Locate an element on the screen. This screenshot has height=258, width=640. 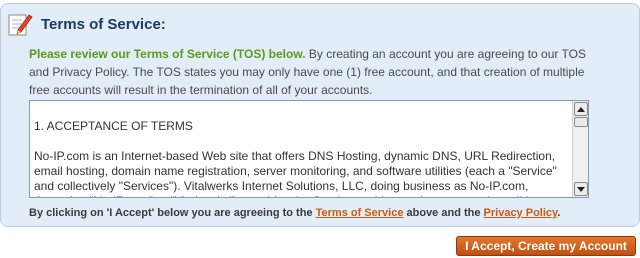
privacy-policy-link: Privacy Policy is located at coordinates (521, 213).